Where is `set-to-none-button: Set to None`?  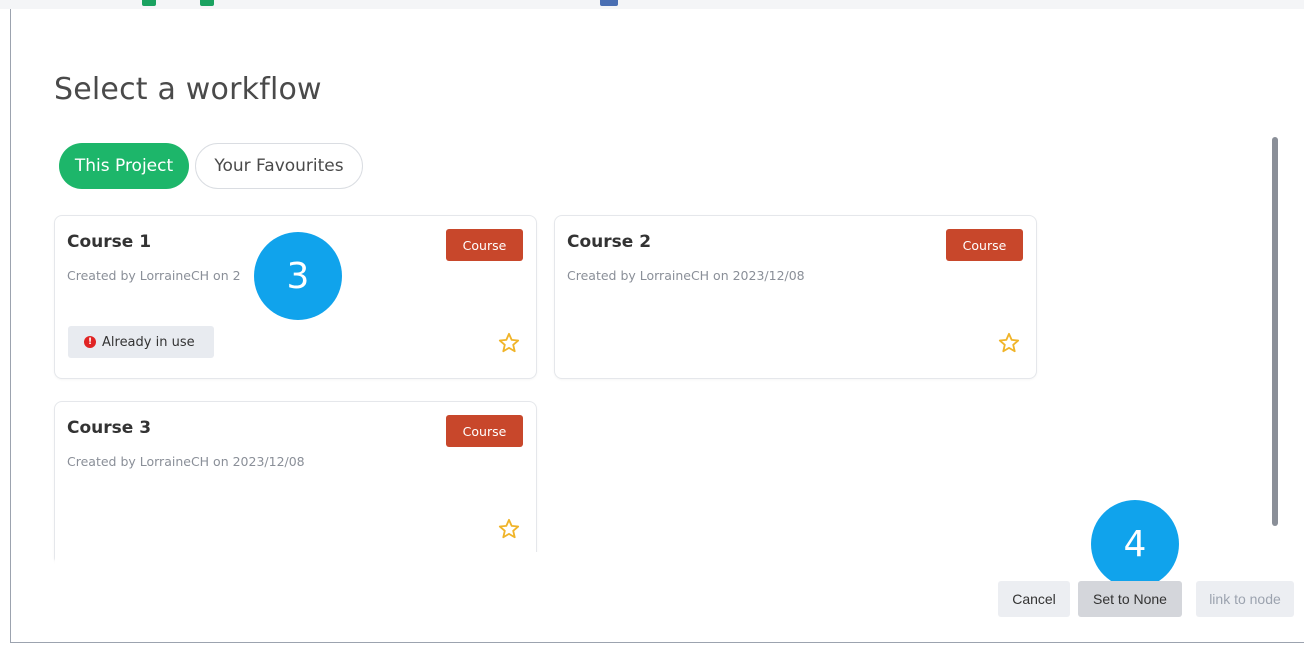
set-to-none-button: Set to None is located at coordinates (1130, 599).